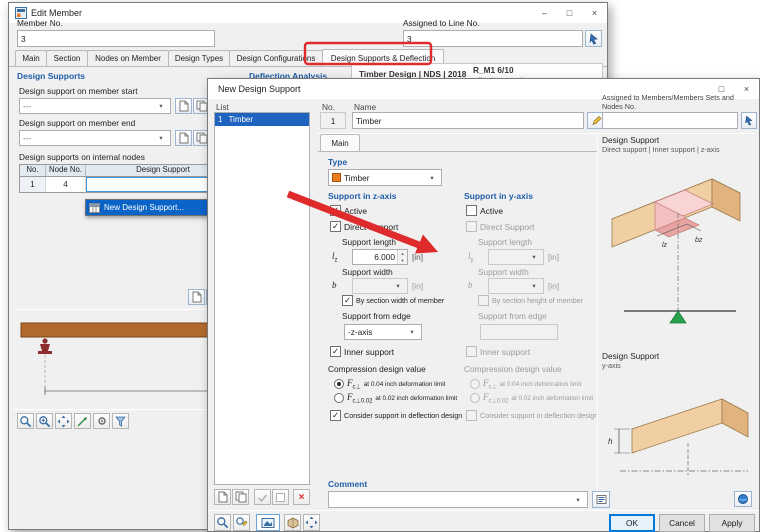  What do you see at coordinates (95, 106) in the screenshot?
I see `member-start-combo: ---` at bounding box center [95, 106].